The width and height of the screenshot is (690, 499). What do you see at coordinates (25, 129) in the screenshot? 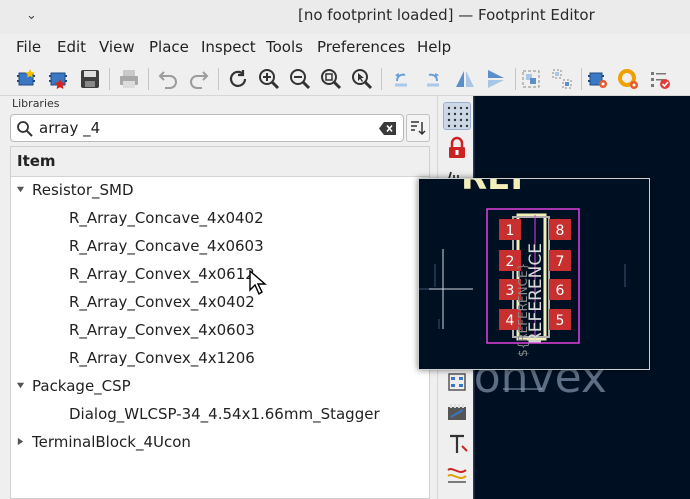
I see `search-icon` at bounding box center [25, 129].